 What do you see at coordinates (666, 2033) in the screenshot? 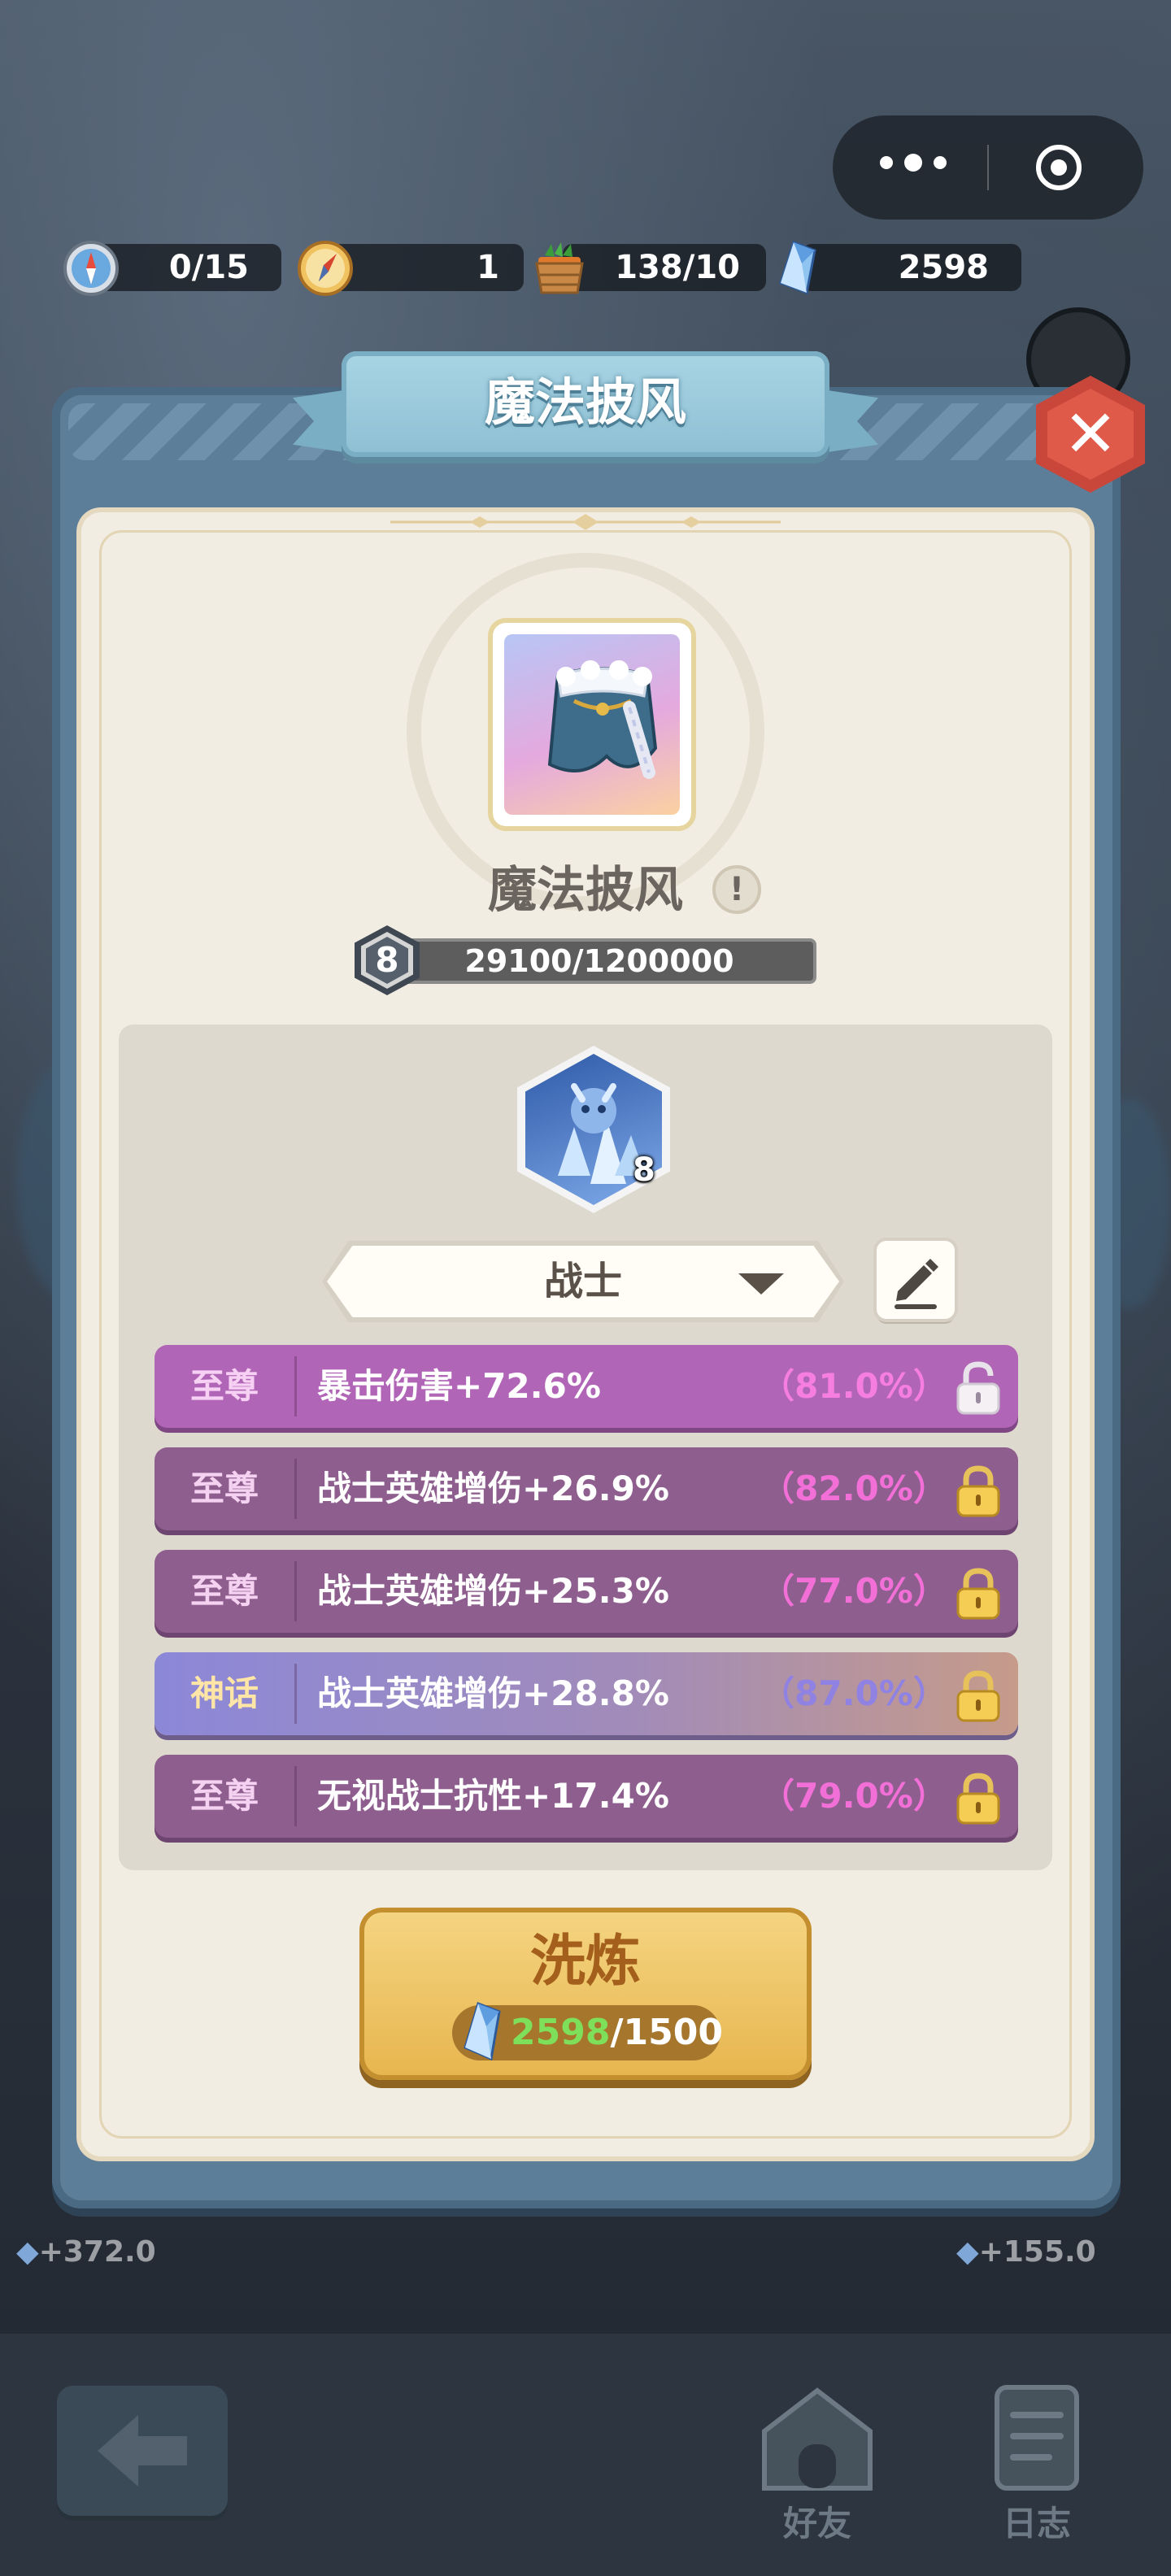
I see `refine-cost-required: /1500` at bounding box center [666, 2033].